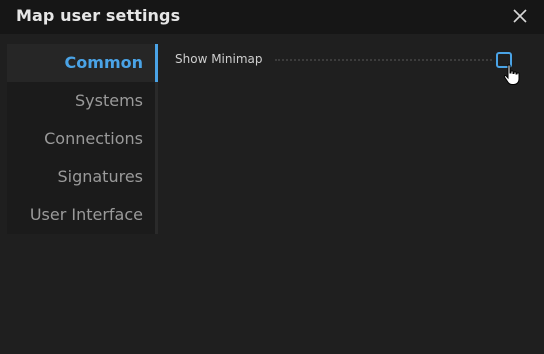 Image resolution: width=544 pixels, height=354 pixels. I want to click on setting-row-show-minimap: Show Minimap, so click(347, 61).